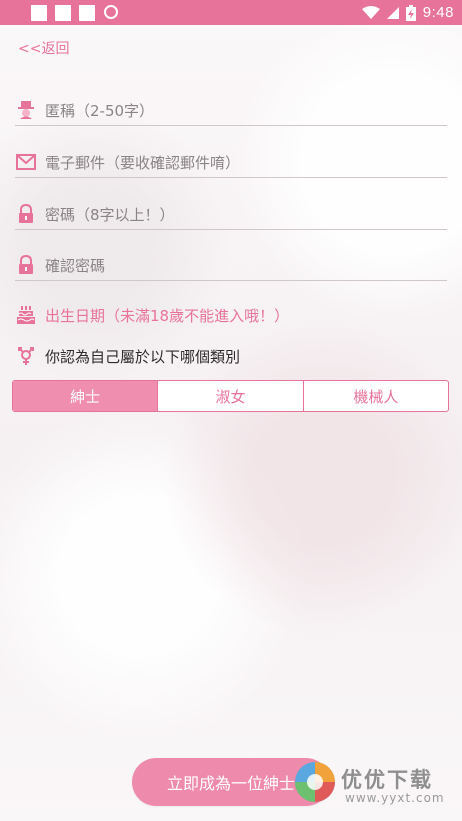  I want to click on birthday-cake-icon, so click(26, 315).